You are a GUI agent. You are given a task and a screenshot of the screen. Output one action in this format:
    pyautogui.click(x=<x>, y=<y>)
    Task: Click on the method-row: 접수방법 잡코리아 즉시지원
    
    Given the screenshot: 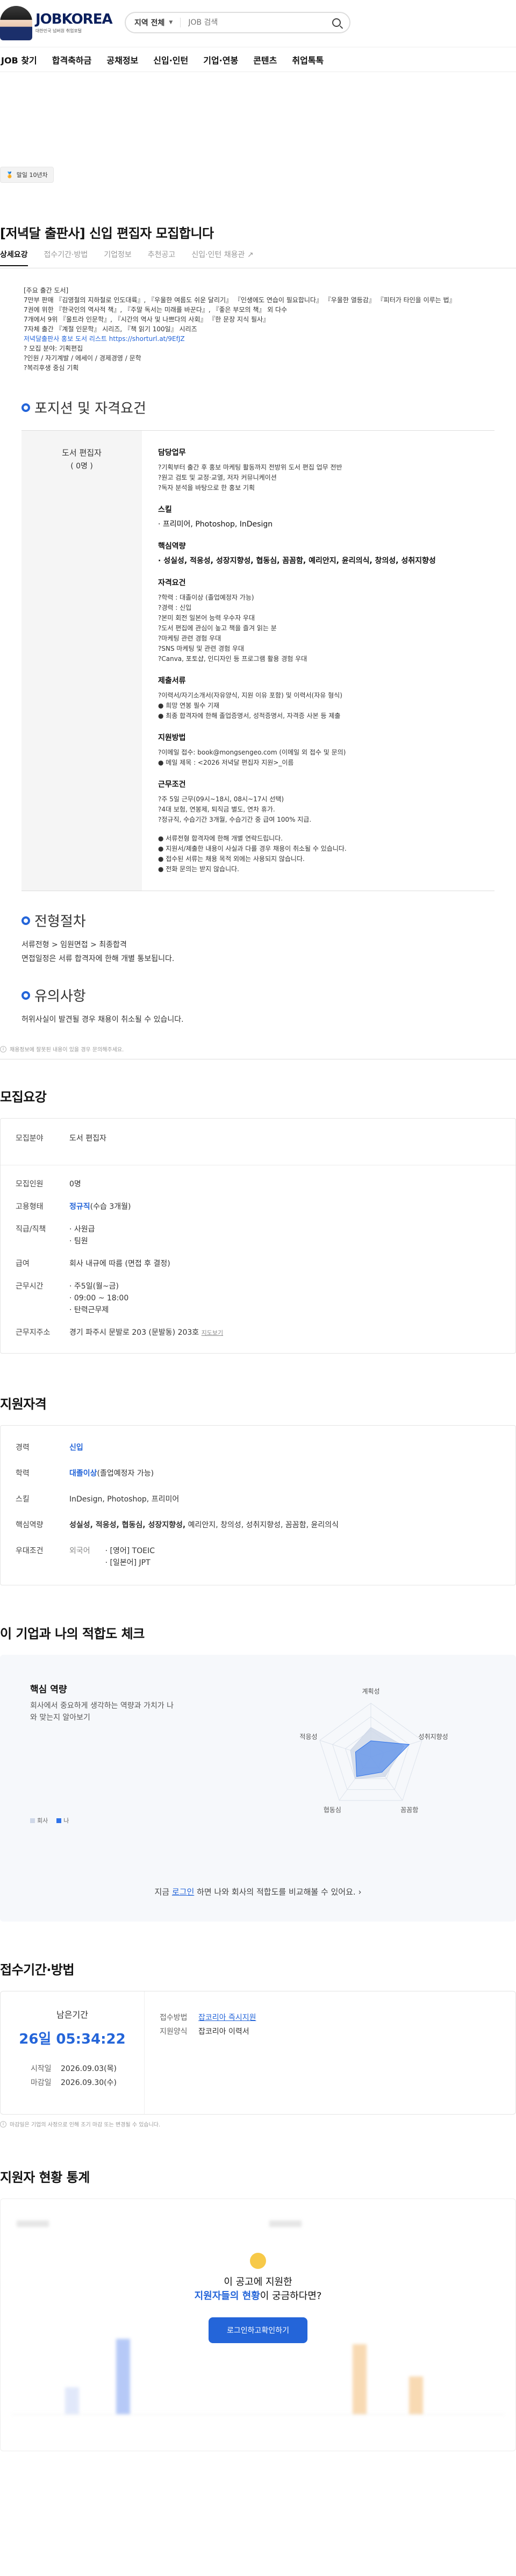 What is the action you would take?
    pyautogui.click(x=208, y=2017)
    